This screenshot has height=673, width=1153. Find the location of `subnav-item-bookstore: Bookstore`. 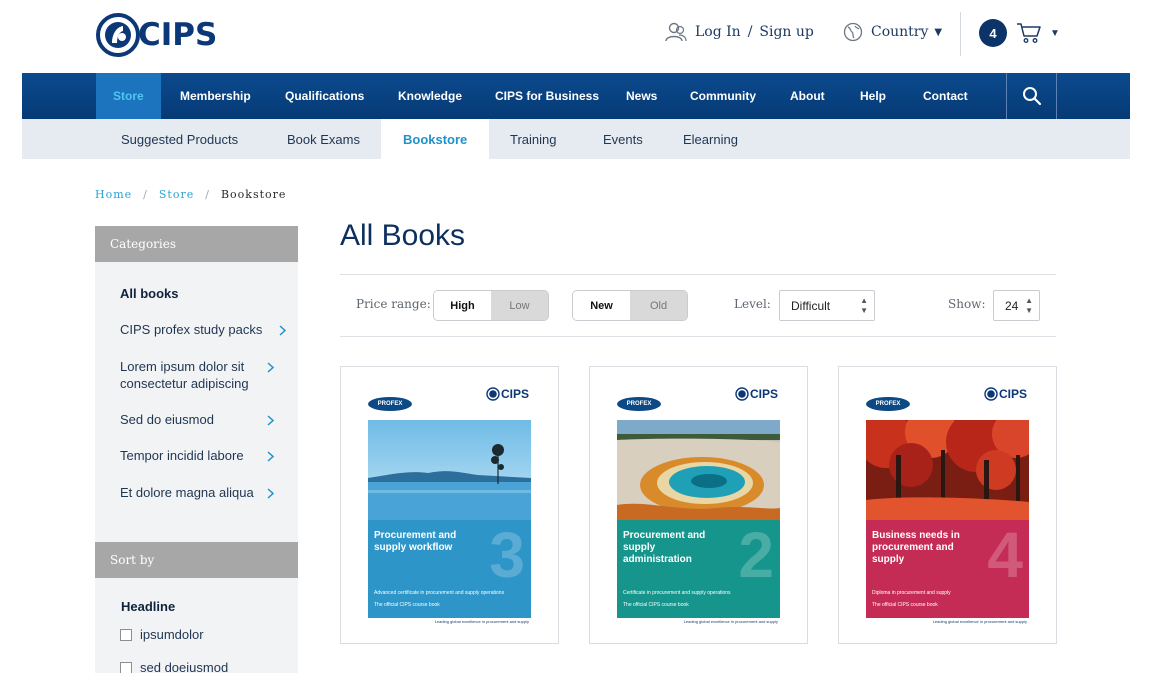

subnav-item-bookstore: Bookstore is located at coordinates (435, 139).